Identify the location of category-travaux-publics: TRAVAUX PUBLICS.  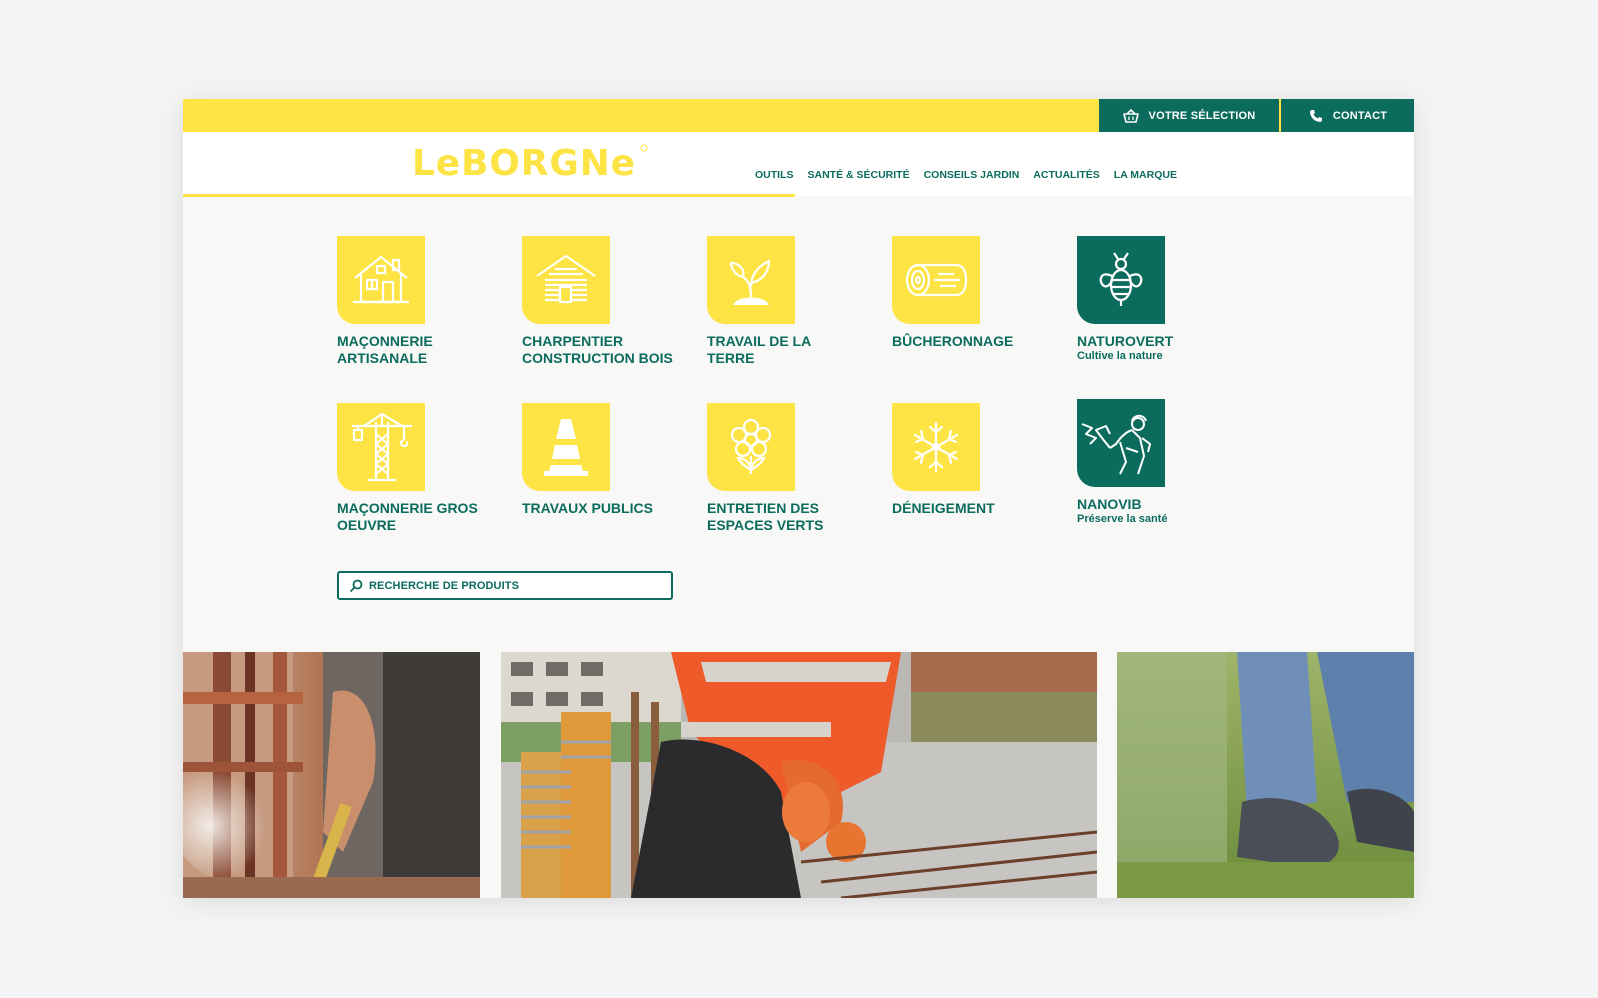
(609, 460).